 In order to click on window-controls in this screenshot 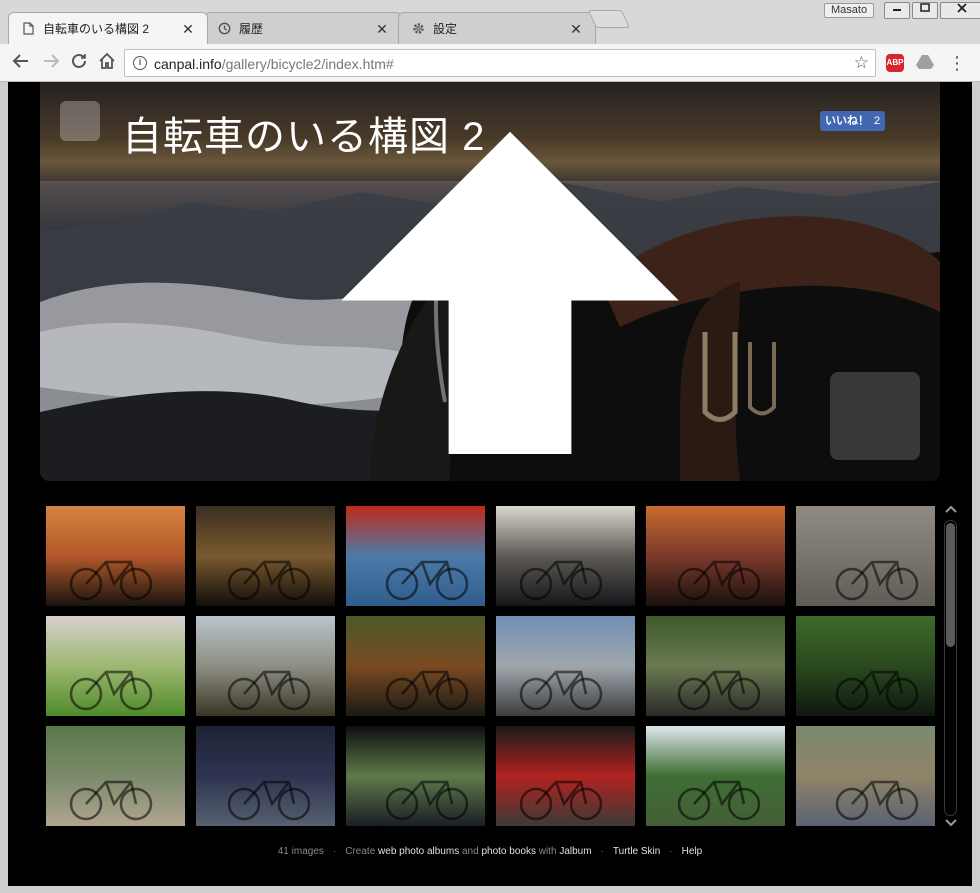, I will do `click(931, 10)`.